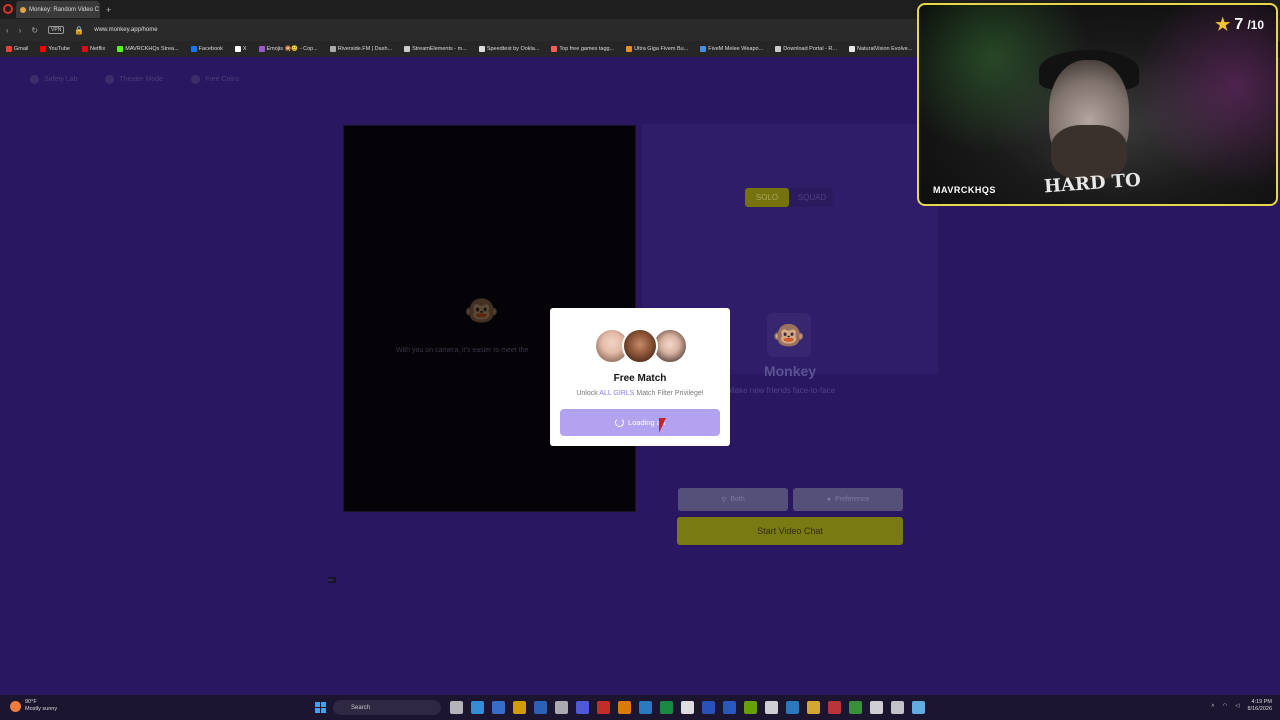 The height and width of the screenshot is (720, 1280). I want to click on brand-title: Monkey, so click(790, 371).